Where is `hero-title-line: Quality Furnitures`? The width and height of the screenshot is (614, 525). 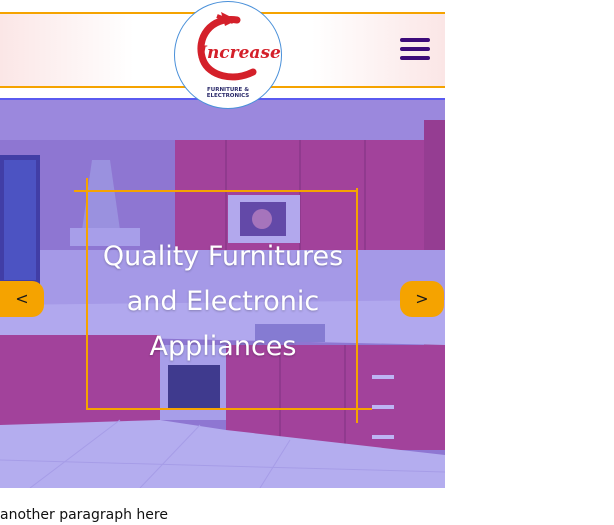 hero-title-line: Quality Furnitures is located at coordinates (223, 256).